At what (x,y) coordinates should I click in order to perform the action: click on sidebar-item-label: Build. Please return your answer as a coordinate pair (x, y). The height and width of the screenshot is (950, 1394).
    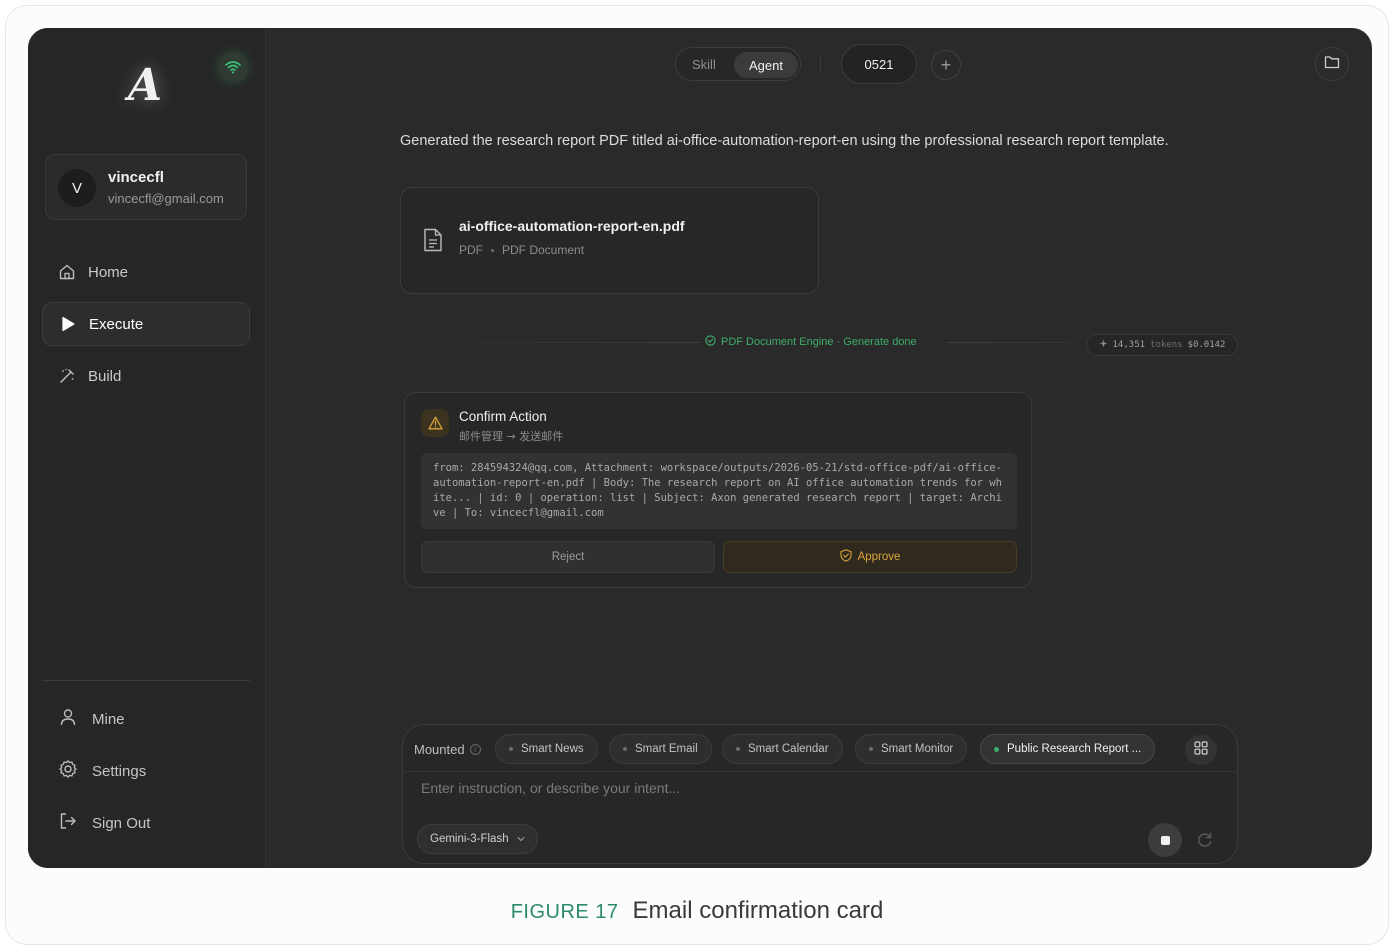
    Looking at the image, I should click on (105, 376).